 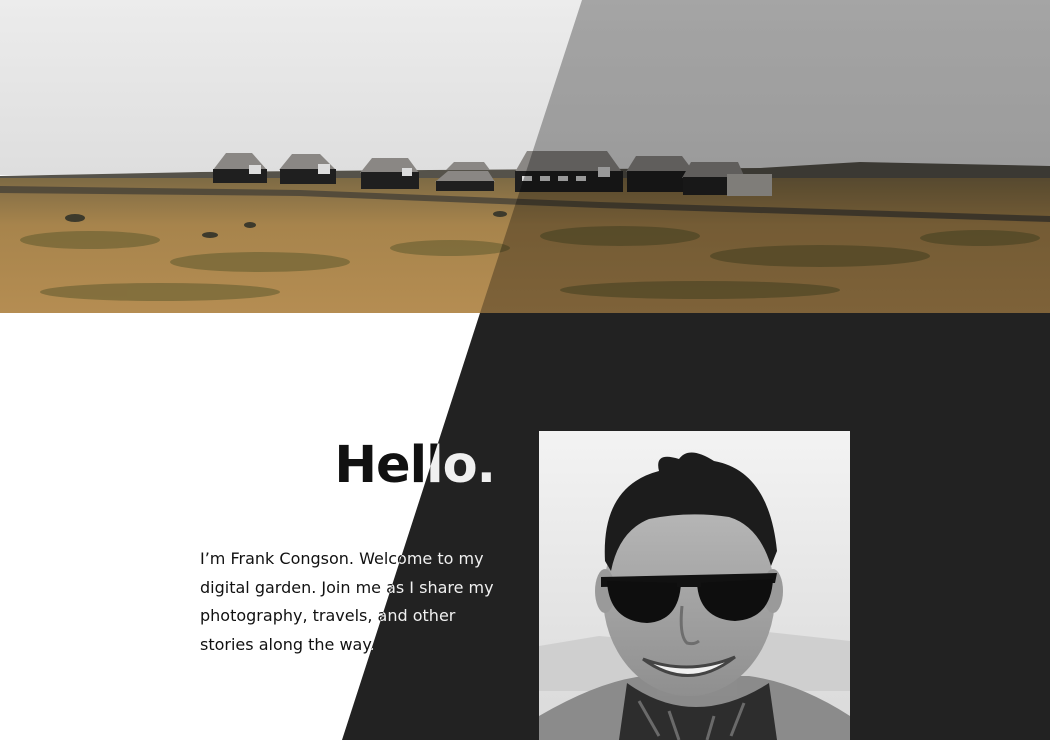 I want to click on profile-portrait-image, so click(x=694, y=585).